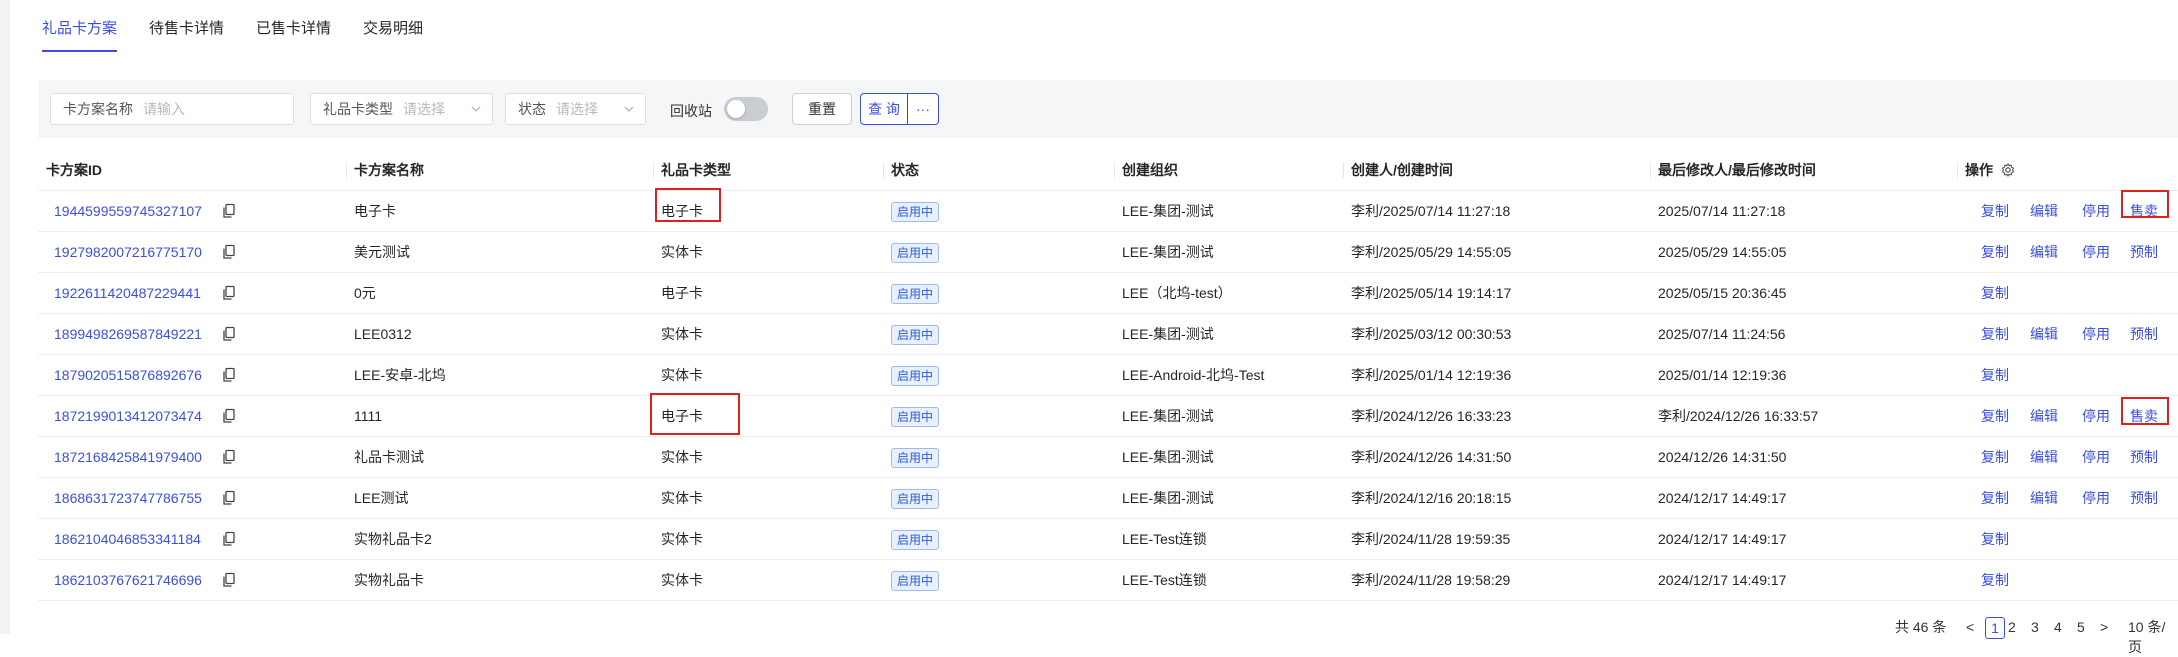 The width and height of the screenshot is (2178, 657). I want to click on tab-card-plans: 礼品卡方案, so click(80, 26).